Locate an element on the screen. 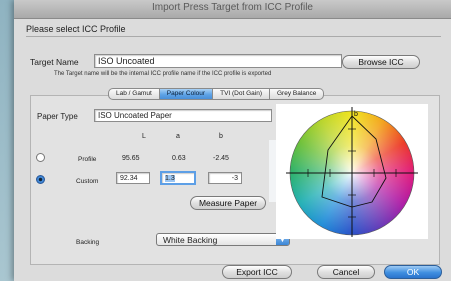 This screenshot has width=451, height=281. target-name-input: ISO Uncoated is located at coordinates (218, 61).